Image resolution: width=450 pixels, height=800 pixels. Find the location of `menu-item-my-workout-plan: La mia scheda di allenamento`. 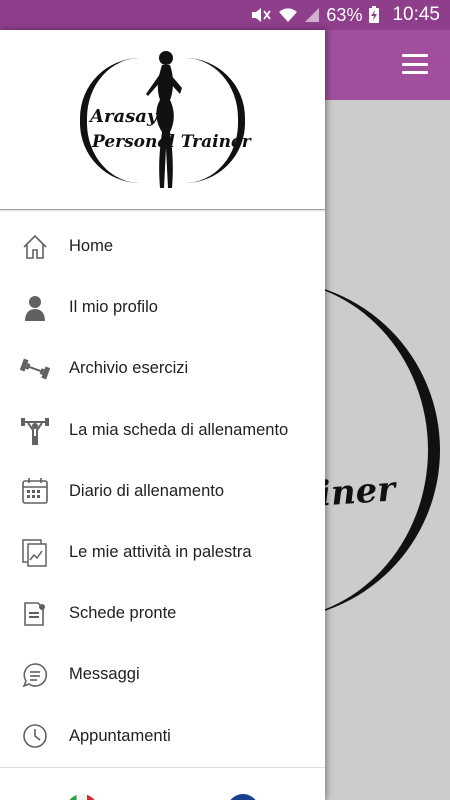

menu-item-my-workout-plan: La mia scheda di allenamento is located at coordinates (162, 430).